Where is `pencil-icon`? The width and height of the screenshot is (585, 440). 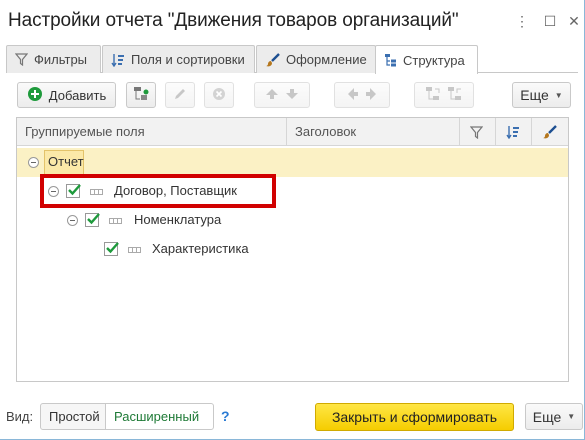 pencil-icon is located at coordinates (180, 95).